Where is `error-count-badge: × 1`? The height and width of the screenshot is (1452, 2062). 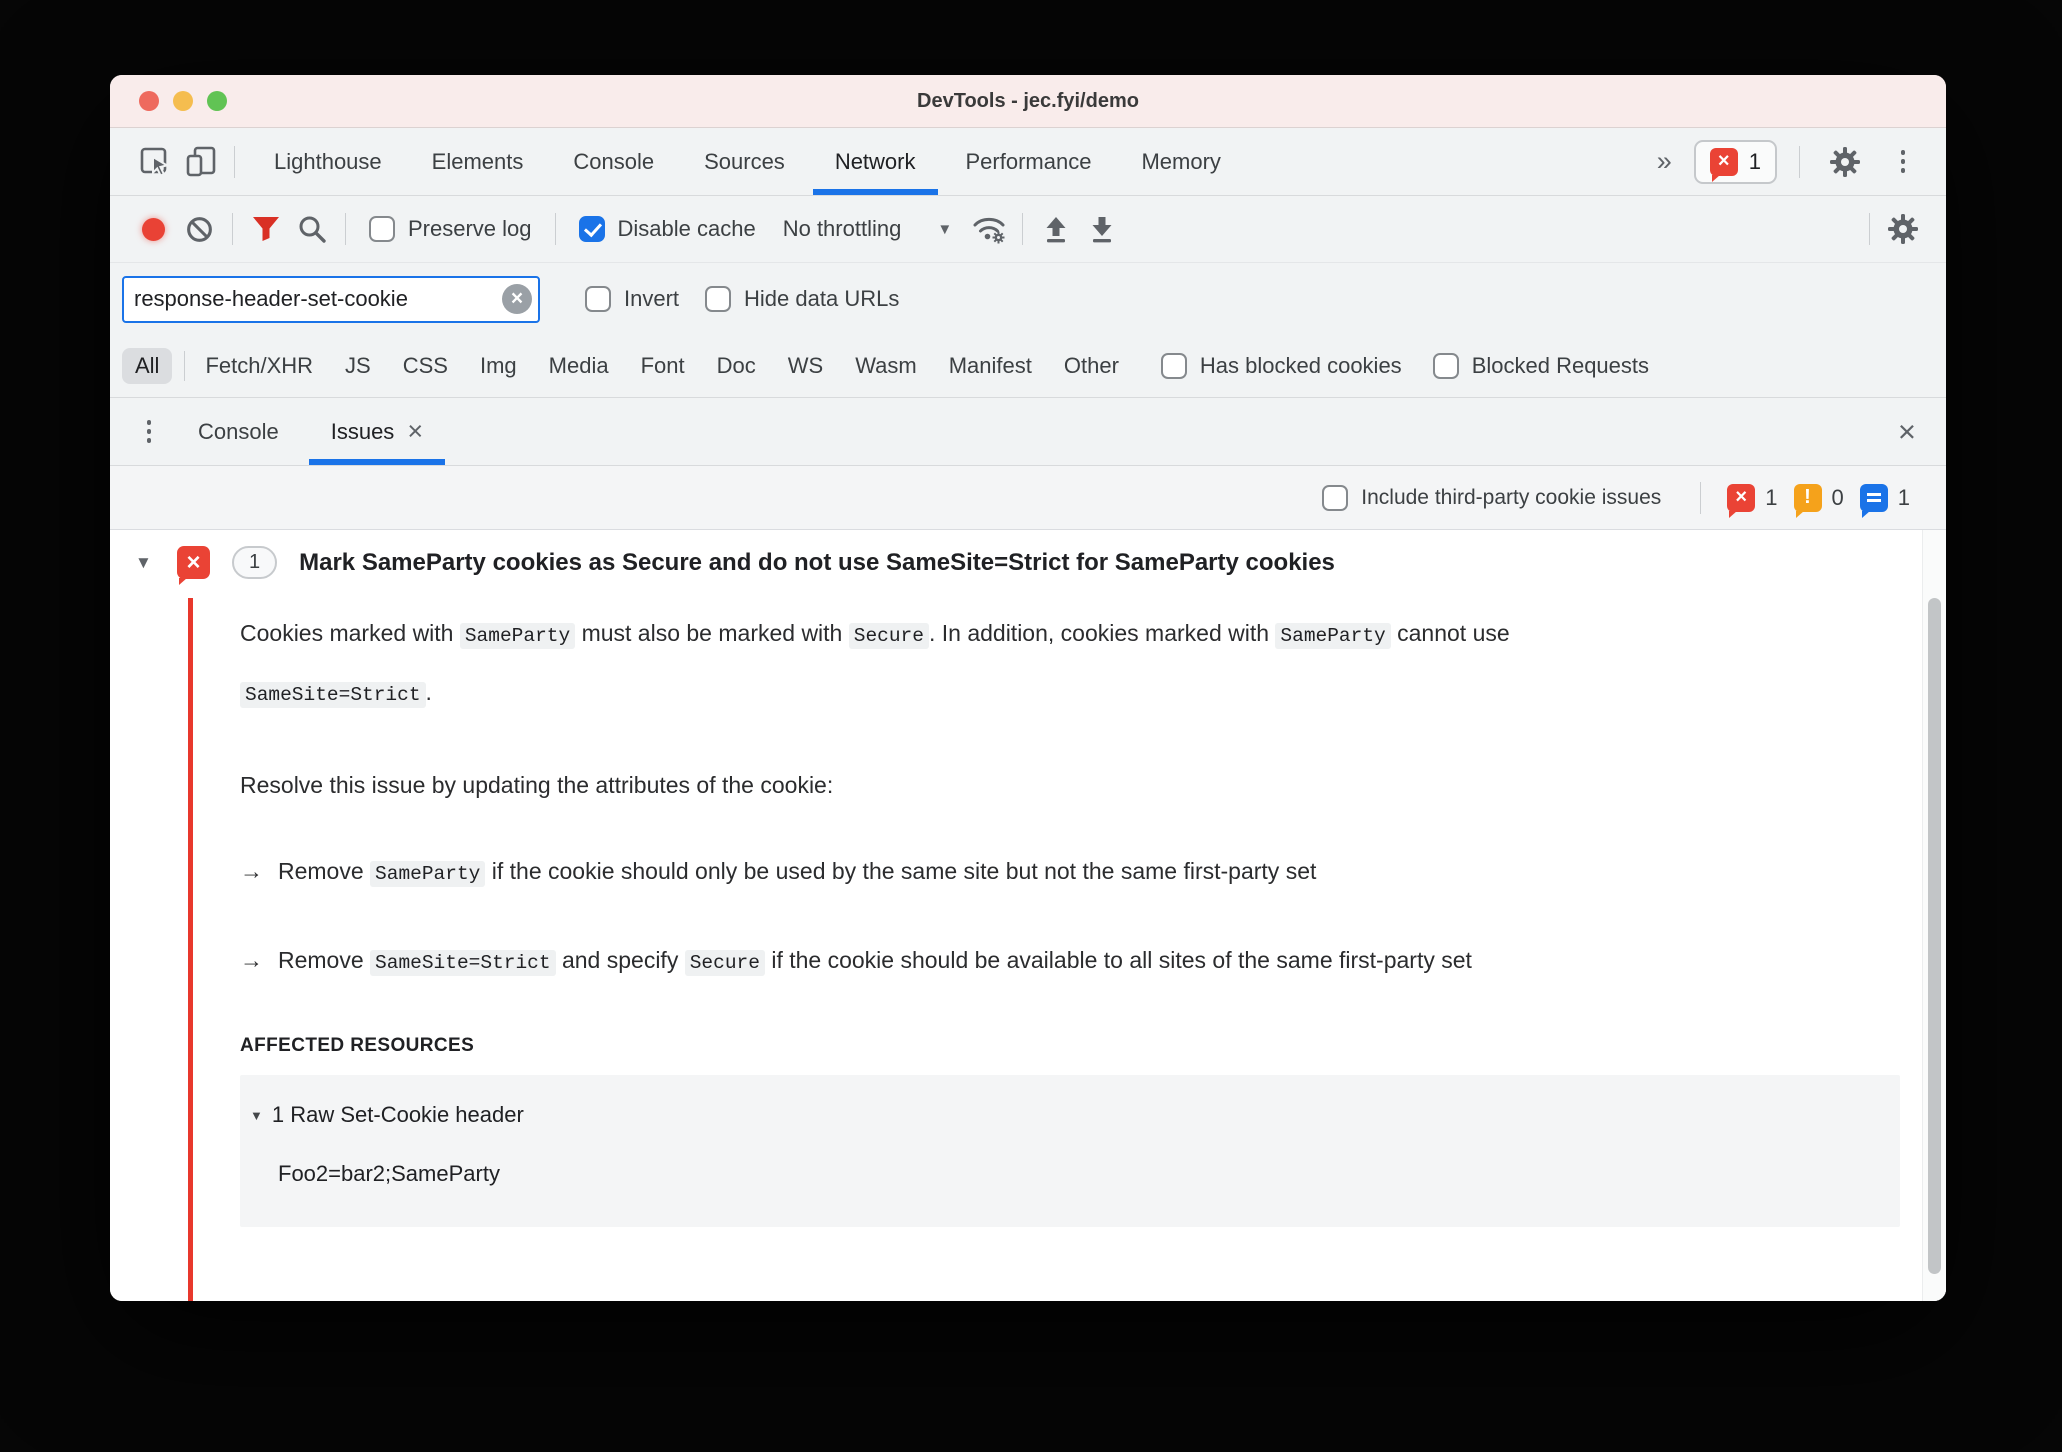 error-count-badge: × 1 is located at coordinates (1752, 500).